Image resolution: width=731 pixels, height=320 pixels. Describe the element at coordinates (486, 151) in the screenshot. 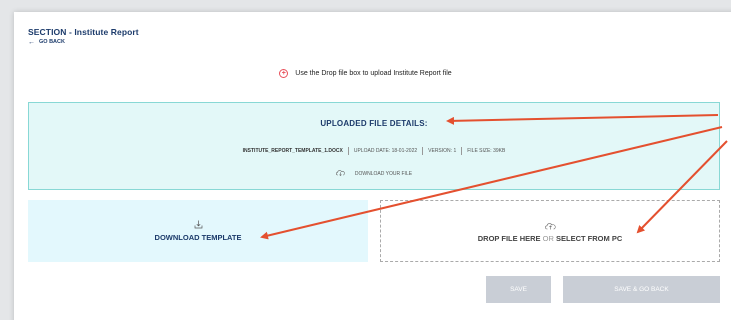

I see `file-size: FILE SIZE: 39KB` at that location.